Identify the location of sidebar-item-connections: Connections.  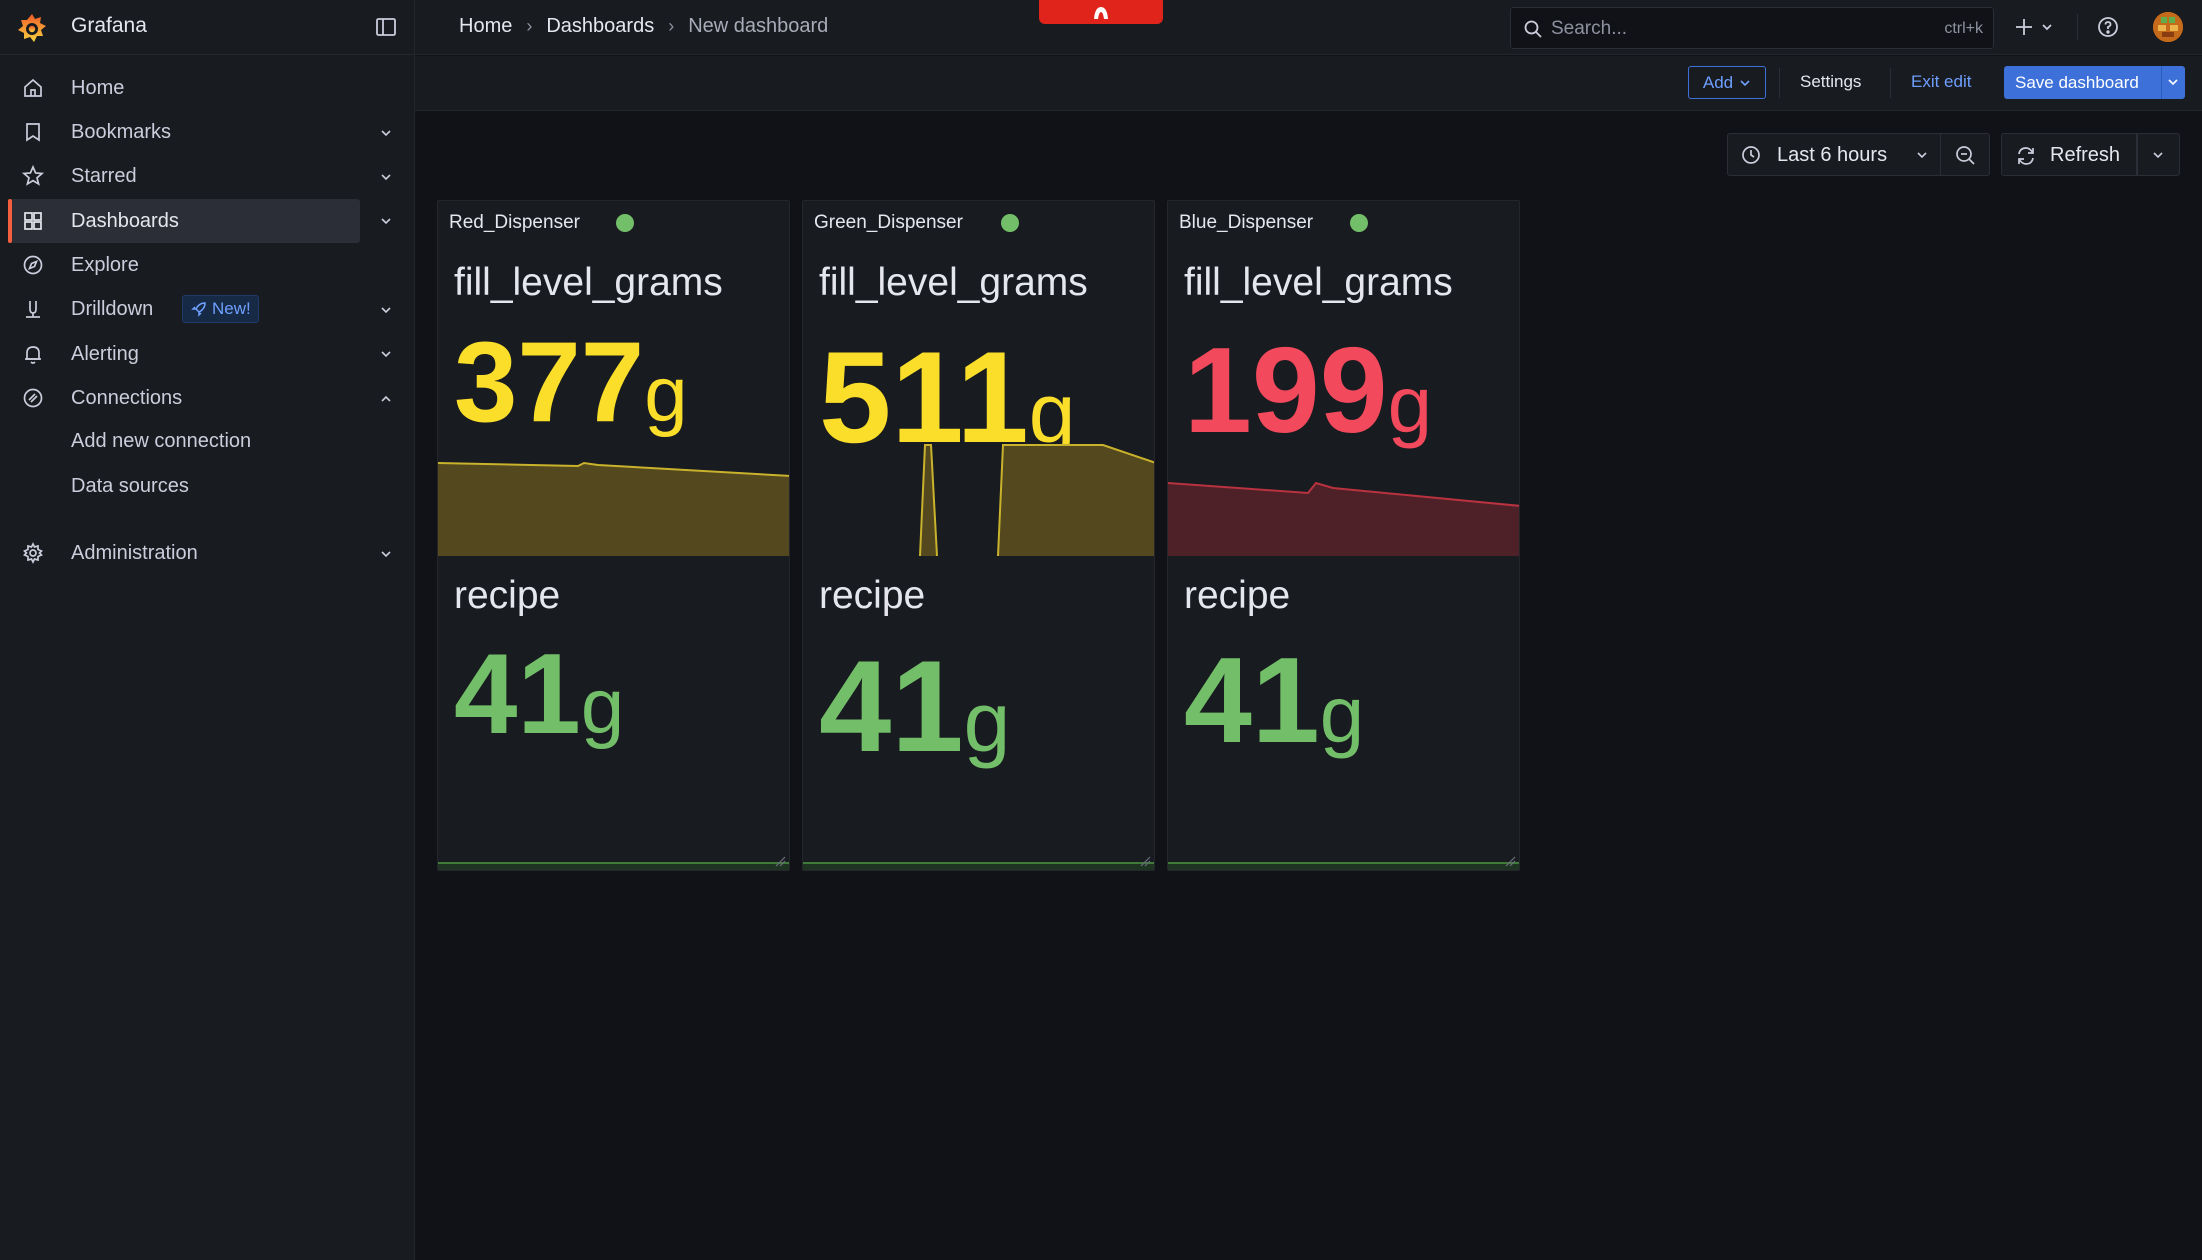
(185, 398).